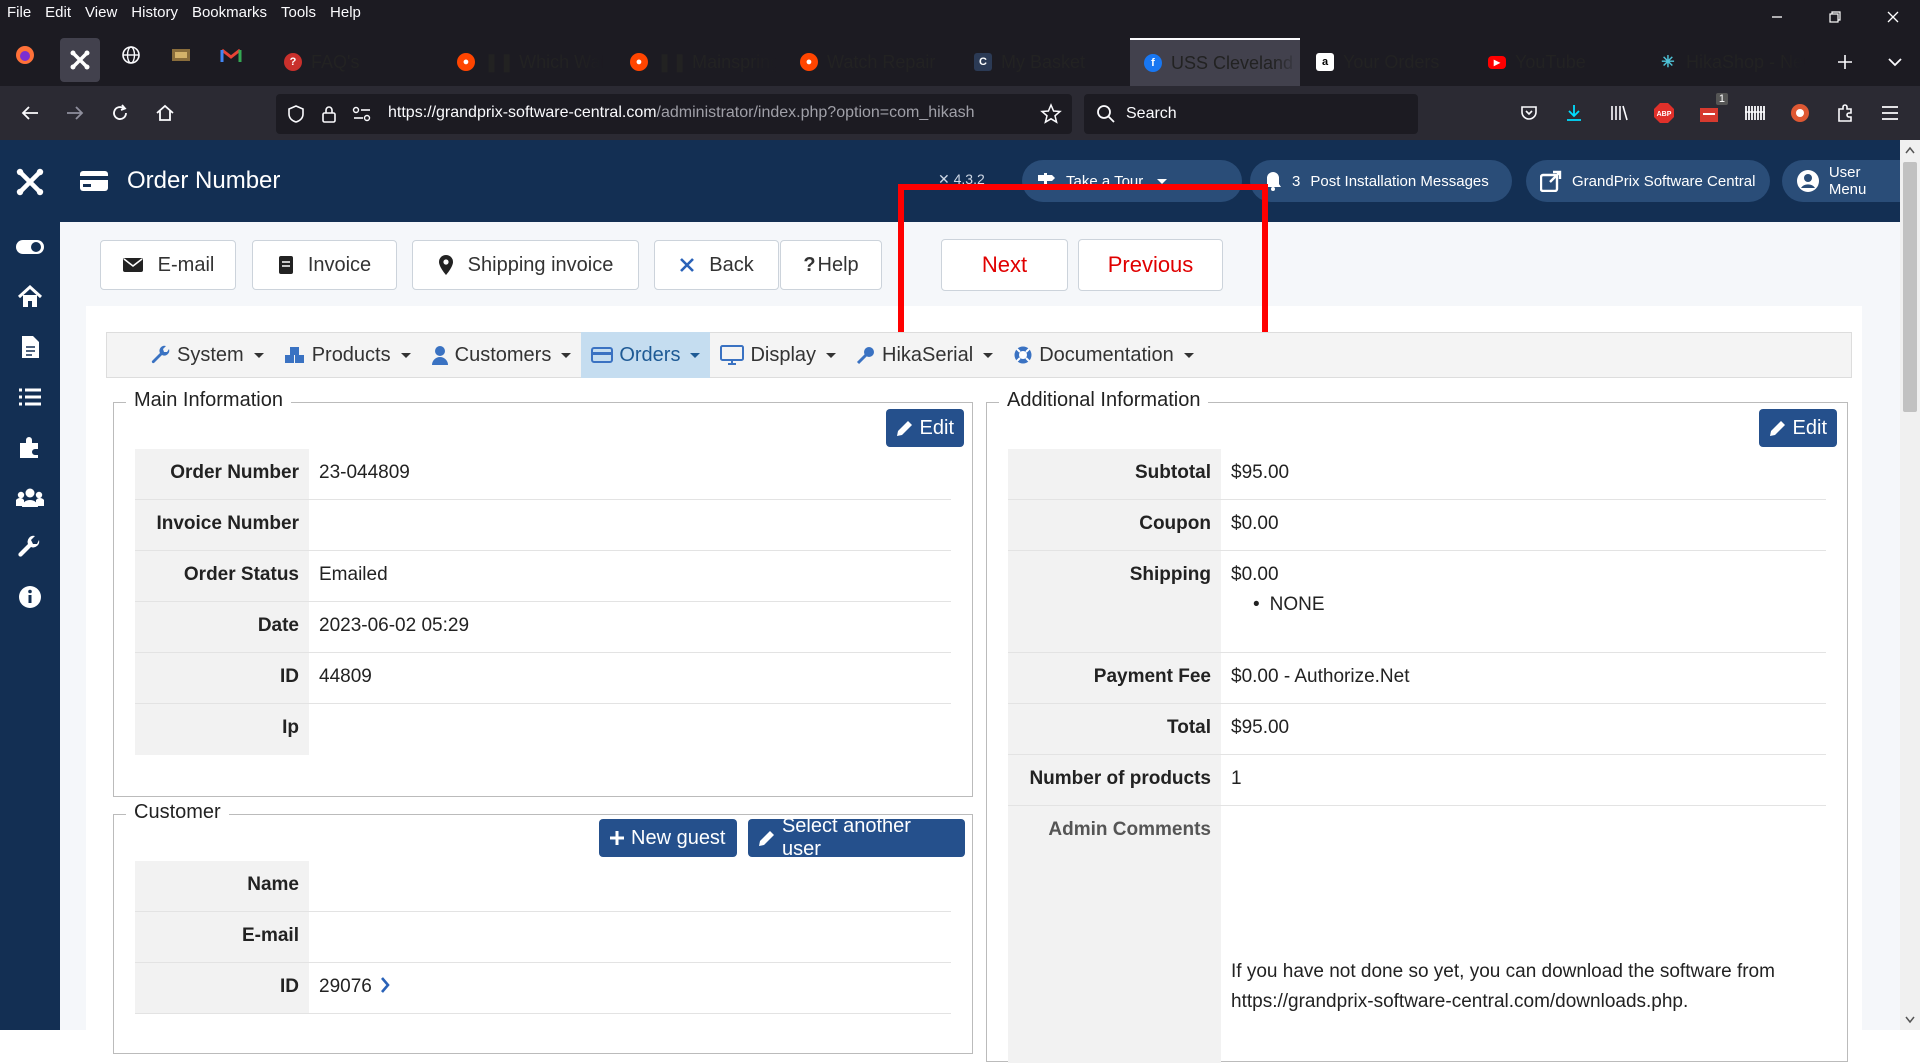  Describe the element at coordinates (1755, 113) in the screenshot. I see `barcode-icon` at that location.